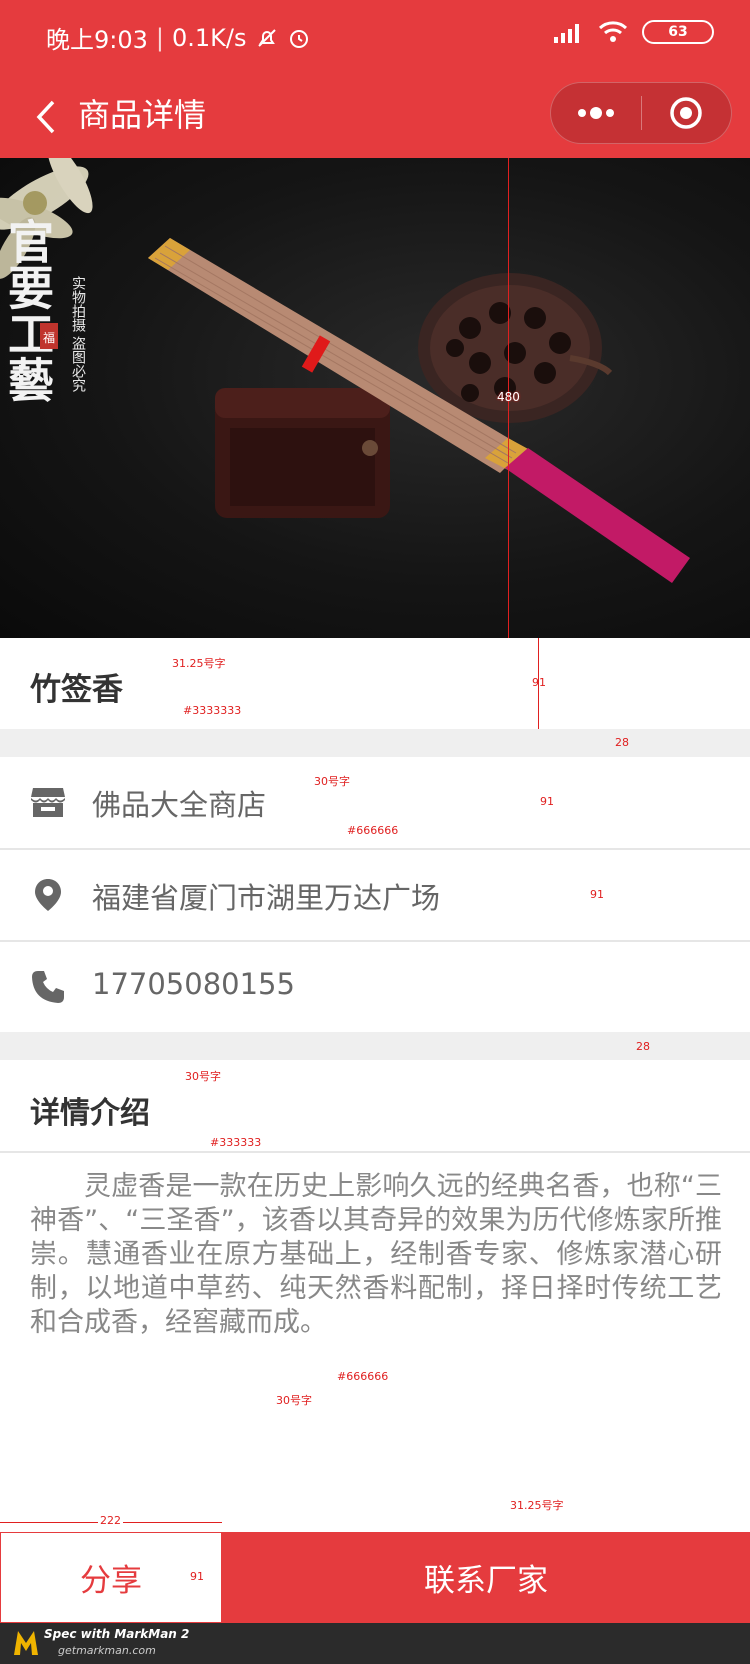 The image size is (750, 1664). Describe the element at coordinates (375, 1105) in the screenshot. I see `detail-heading-row: 详情介绍` at that location.